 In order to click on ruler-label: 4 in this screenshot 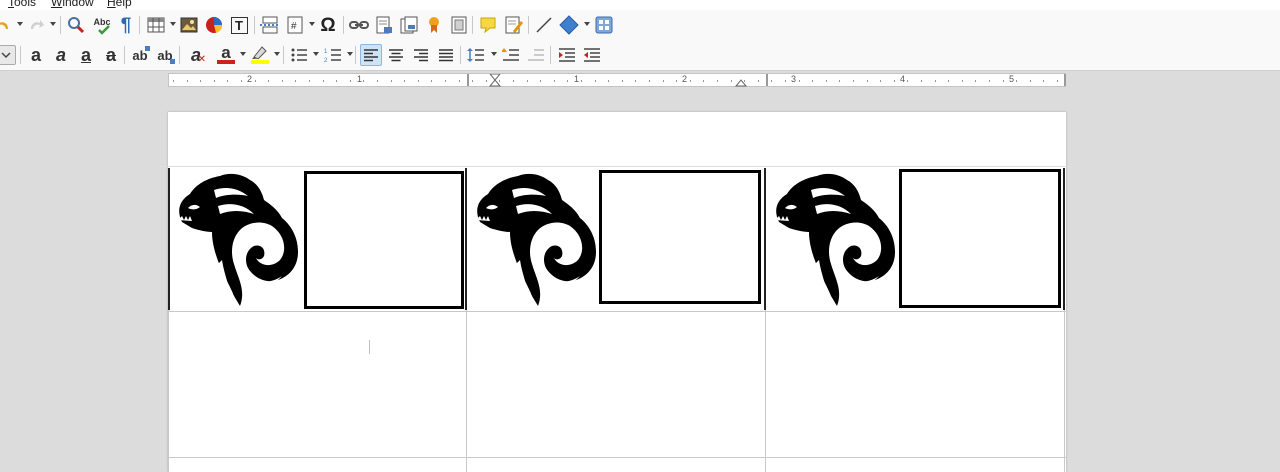, I will do `click(903, 79)`.